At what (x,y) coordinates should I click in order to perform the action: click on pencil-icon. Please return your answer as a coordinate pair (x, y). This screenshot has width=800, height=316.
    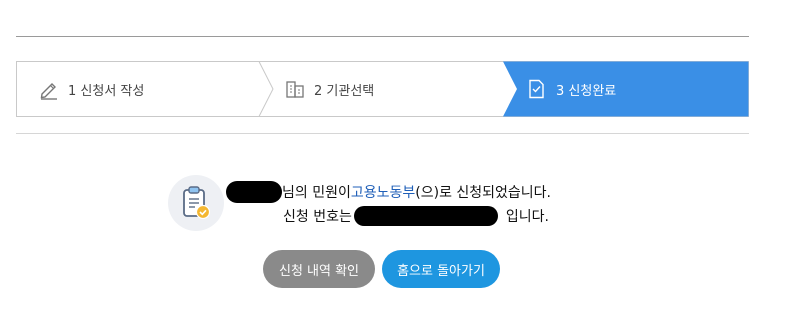
    Looking at the image, I should click on (49, 89).